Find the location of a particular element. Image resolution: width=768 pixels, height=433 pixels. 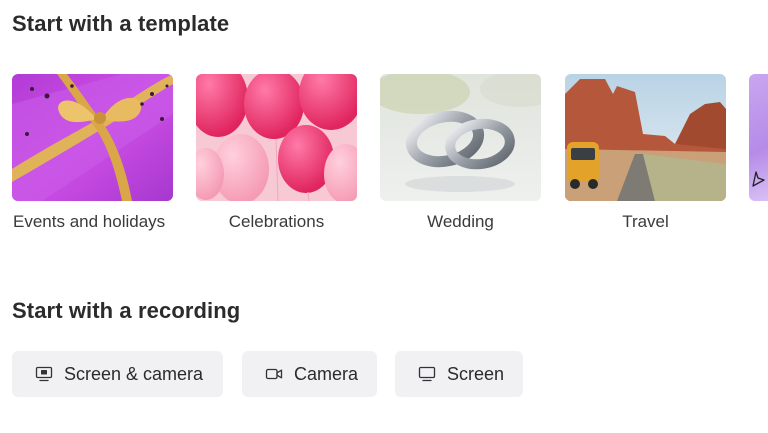

template-tile-events-and-holidays: Events and holidays is located at coordinates (92, 159).